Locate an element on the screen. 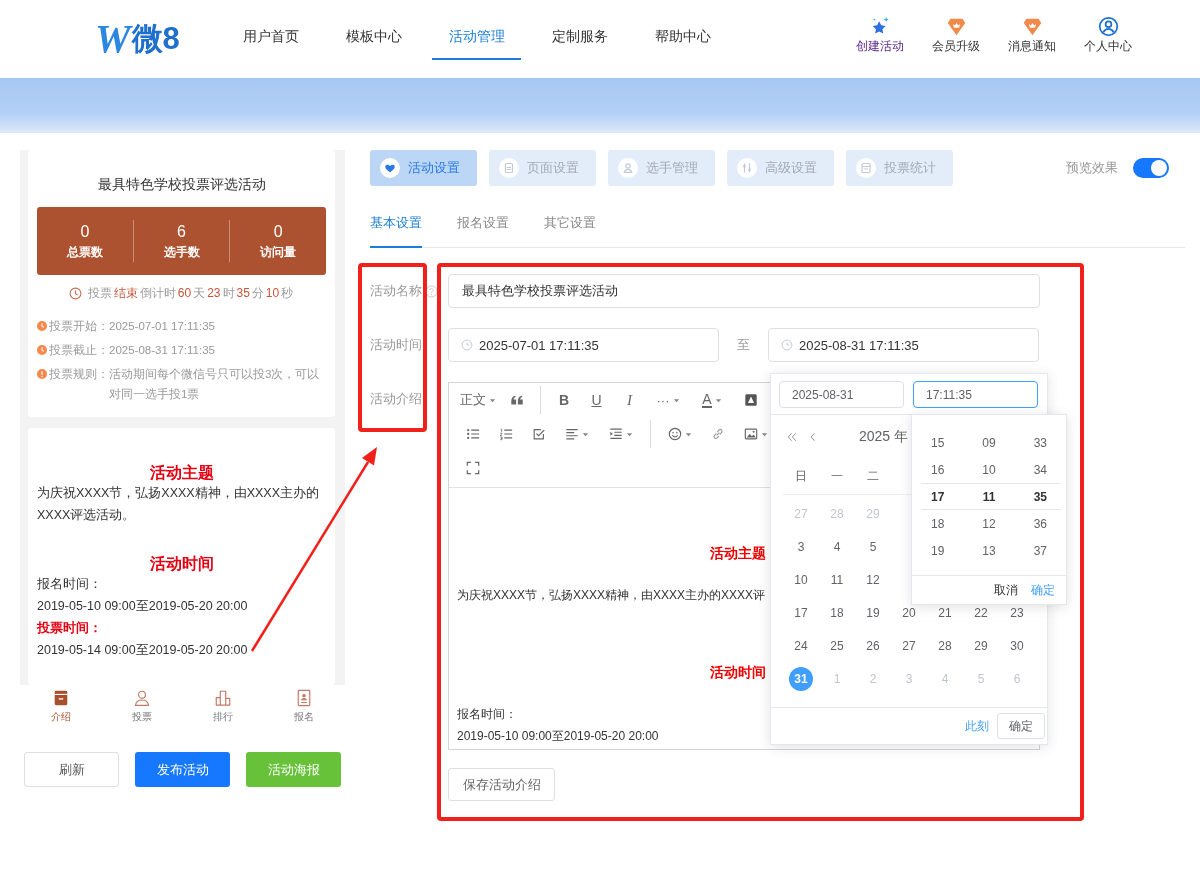  intro-text: 2019-05-10 09:00至2019-05-20 20:00 is located at coordinates (143, 606).